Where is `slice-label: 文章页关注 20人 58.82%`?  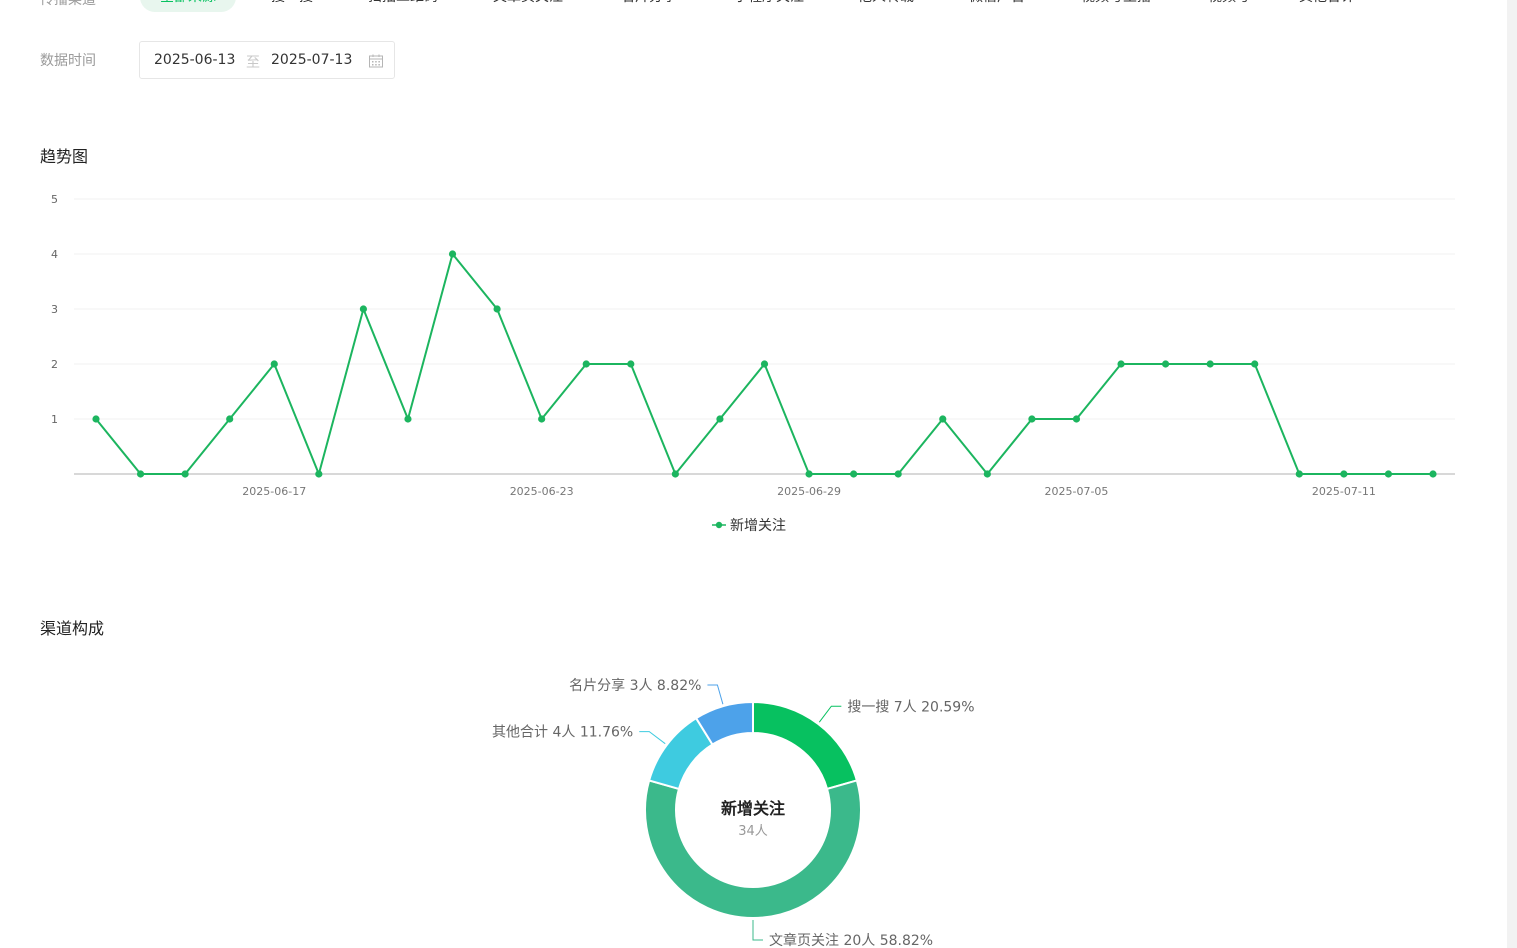
slice-label: 文章页关注 20人 58.82% is located at coordinates (851, 940).